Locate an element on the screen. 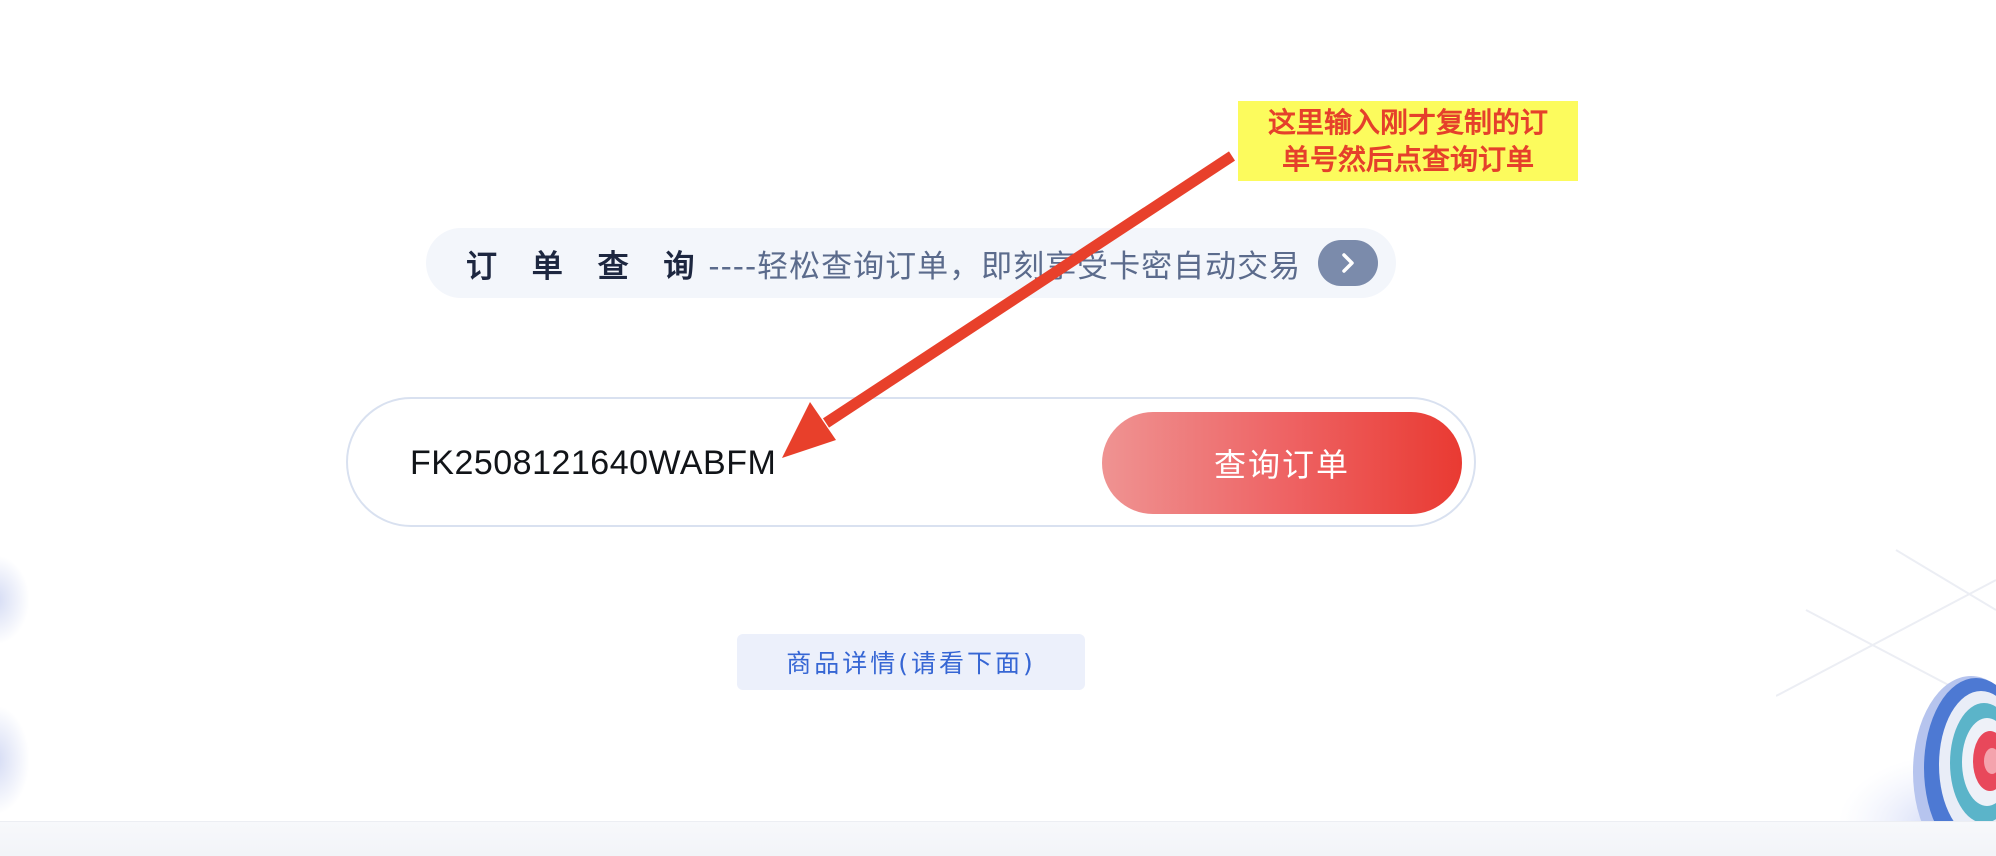 The image size is (1996, 856). banner-subtitle: ----轻松查询订单，即刻享受卡密自动交易 is located at coordinates (1005, 266).